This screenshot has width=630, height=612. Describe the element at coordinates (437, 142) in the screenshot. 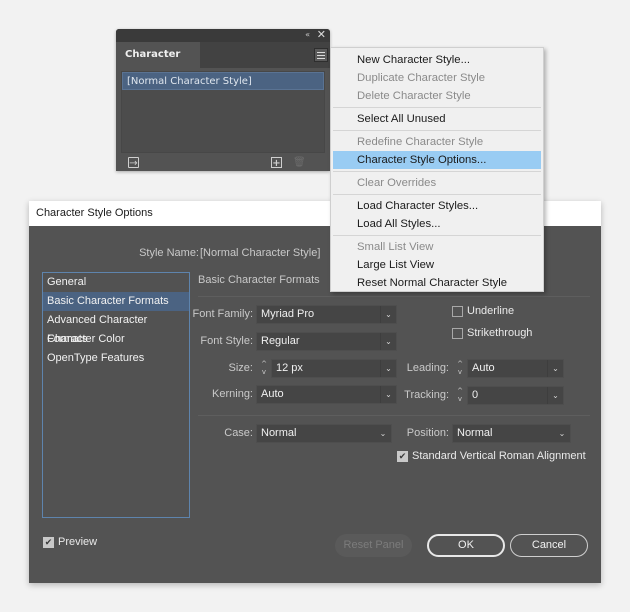

I see `menu-item-redefine-character-style: Redefine Character Style` at that location.